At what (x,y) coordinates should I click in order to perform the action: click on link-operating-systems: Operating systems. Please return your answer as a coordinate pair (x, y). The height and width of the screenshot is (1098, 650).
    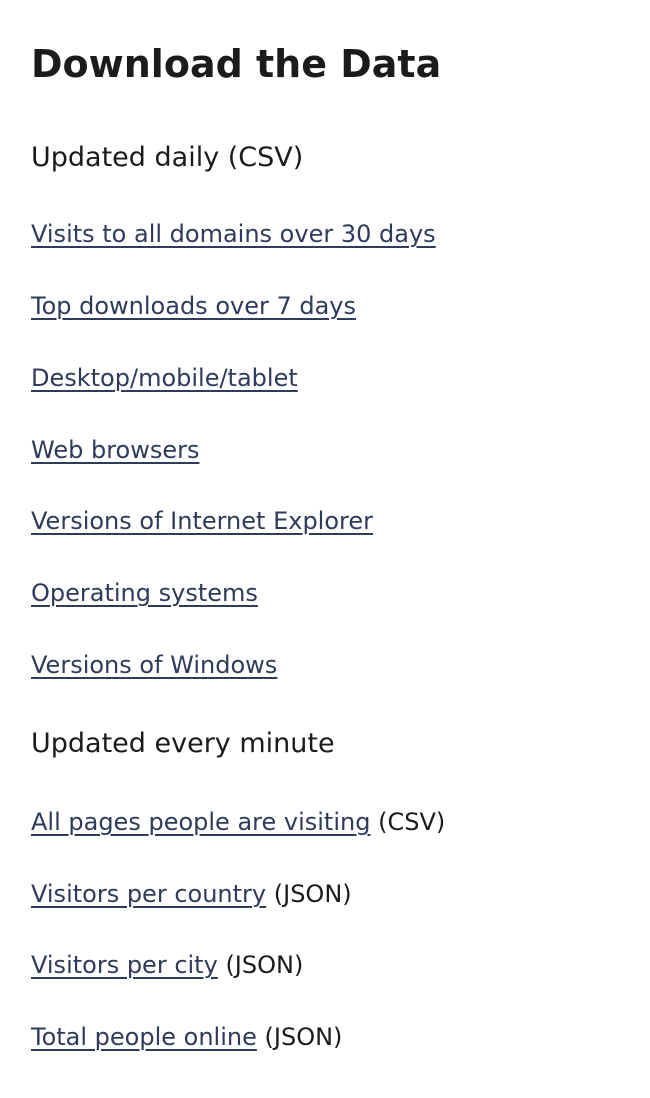
    Looking at the image, I should click on (144, 593).